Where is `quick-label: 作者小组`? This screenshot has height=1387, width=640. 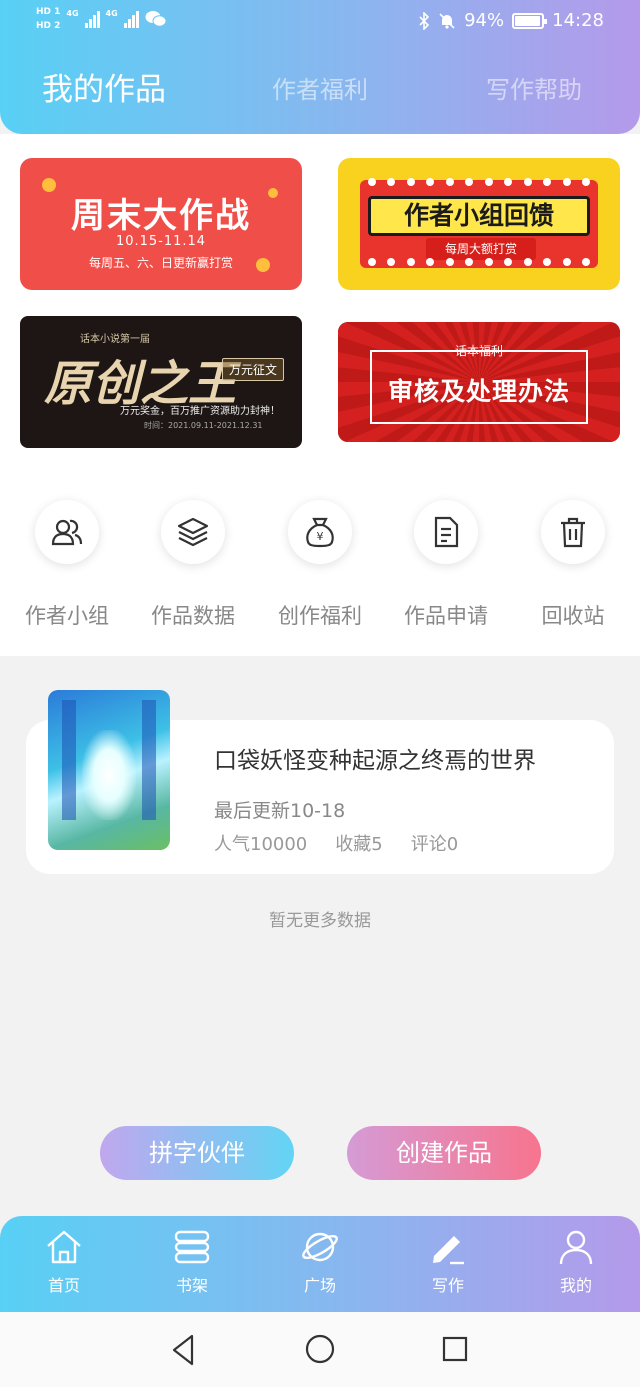 quick-label: 作者小组 is located at coordinates (67, 616).